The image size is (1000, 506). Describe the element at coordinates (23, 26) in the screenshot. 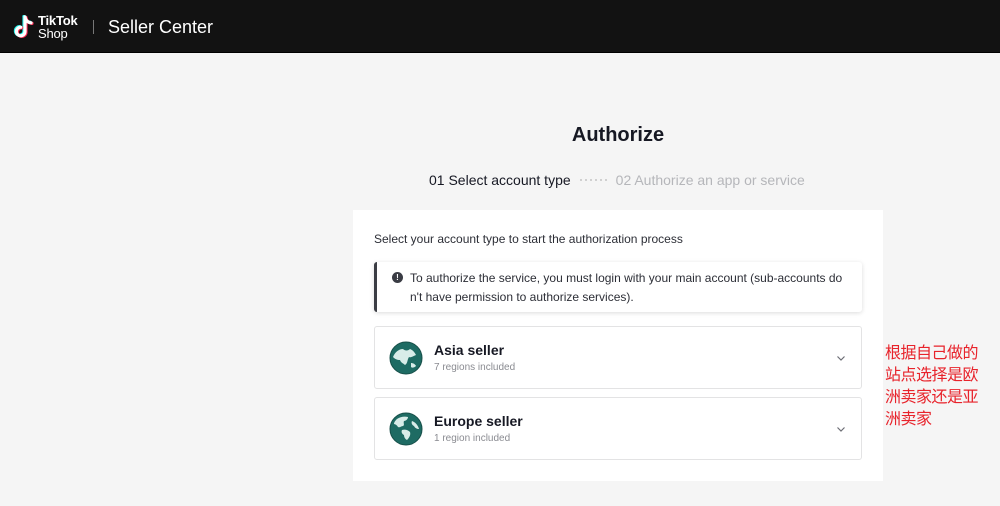

I see `tiktok-note-icon` at that location.